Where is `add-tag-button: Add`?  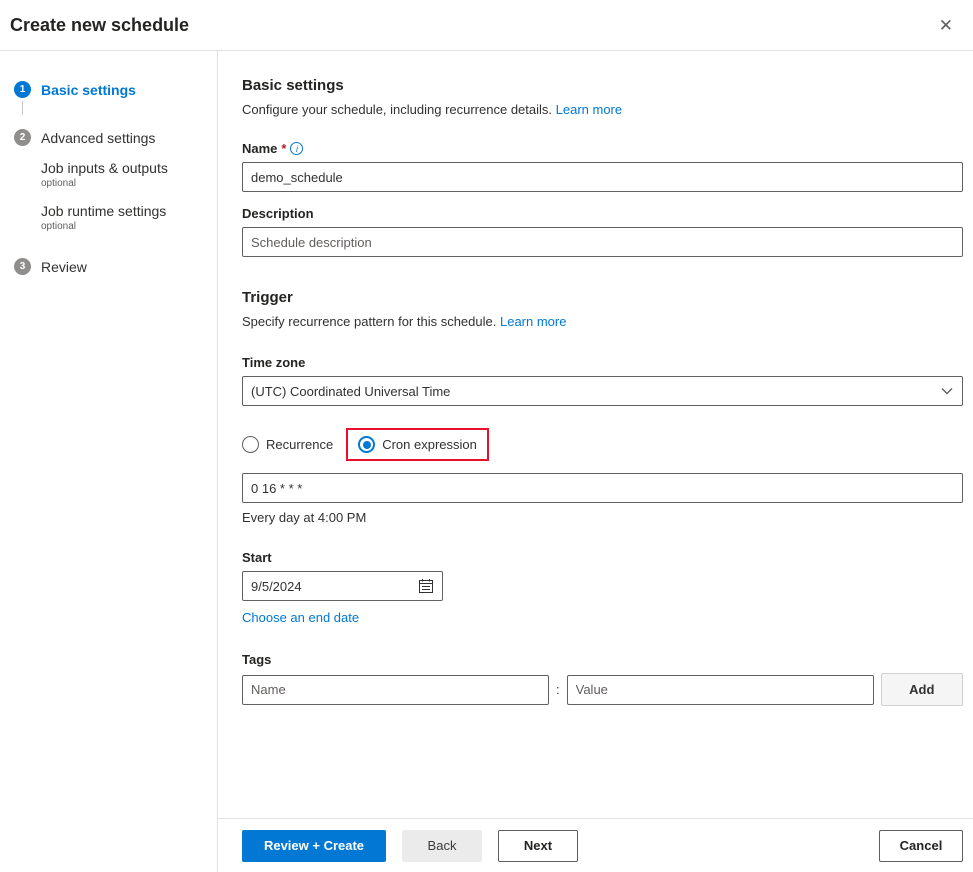 add-tag-button: Add is located at coordinates (921, 689).